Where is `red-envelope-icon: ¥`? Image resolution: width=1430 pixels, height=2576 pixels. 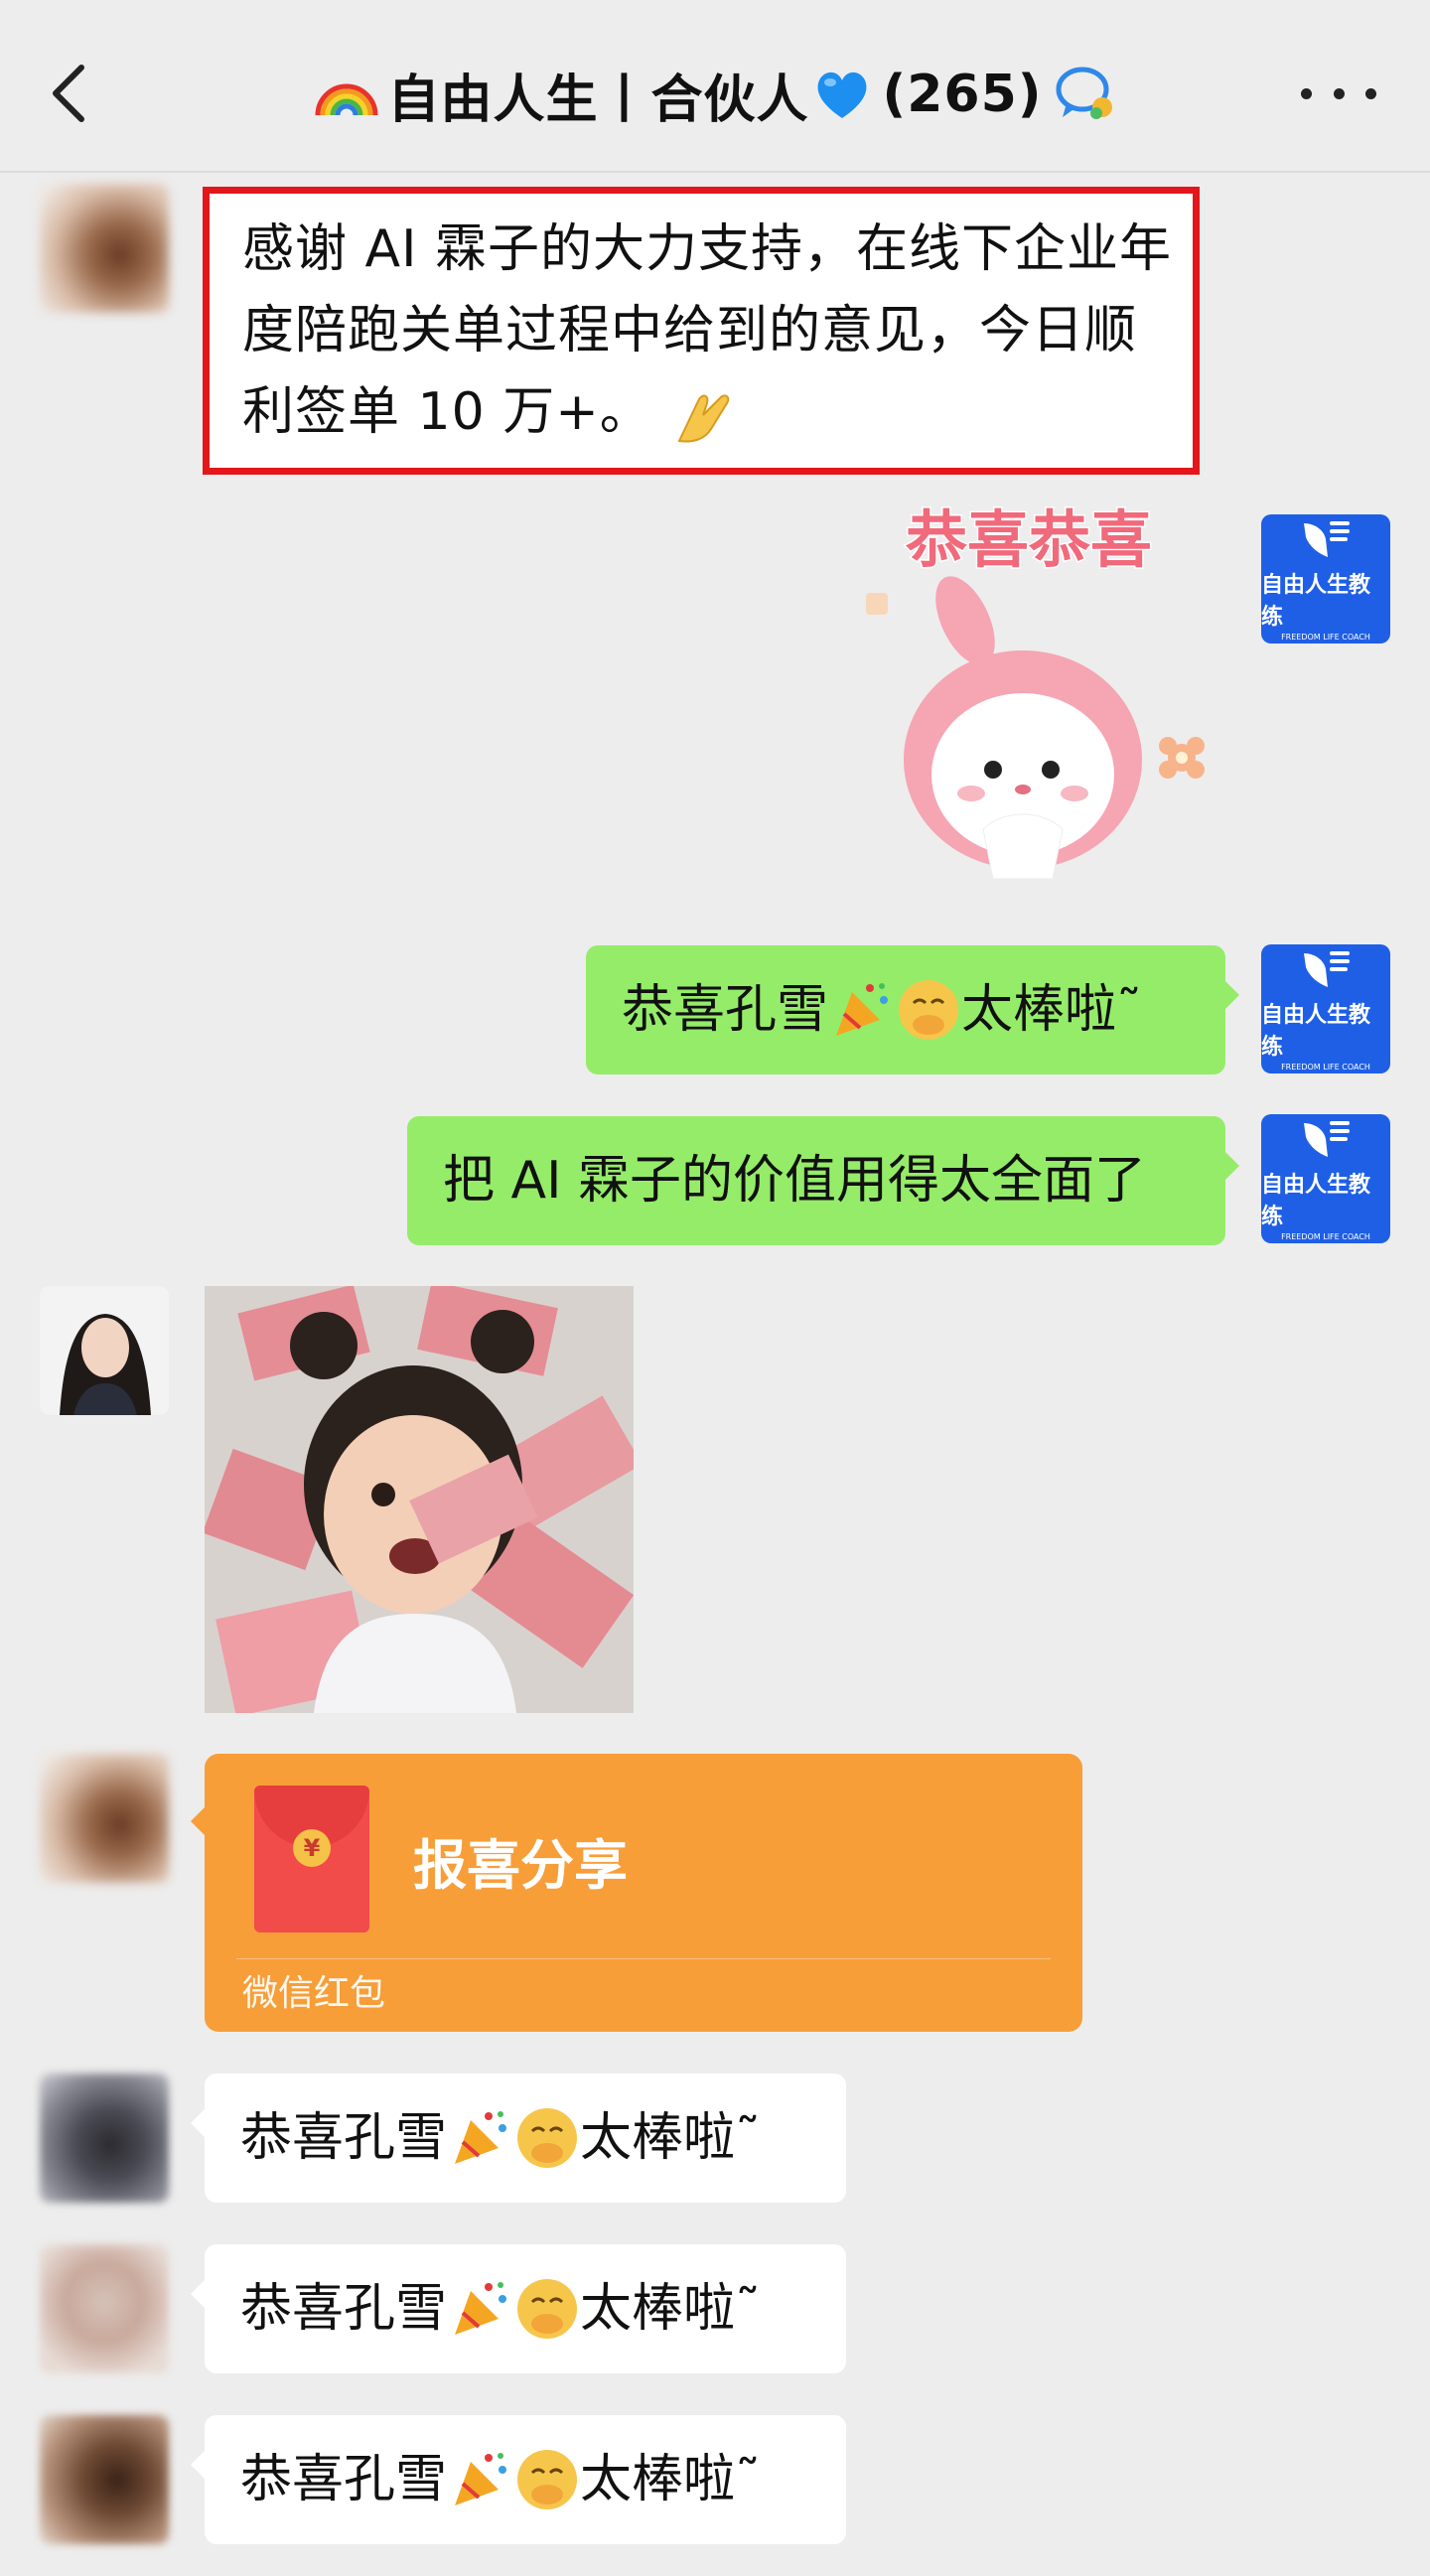
red-envelope-icon: ¥ is located at coordinates (312, 1859).